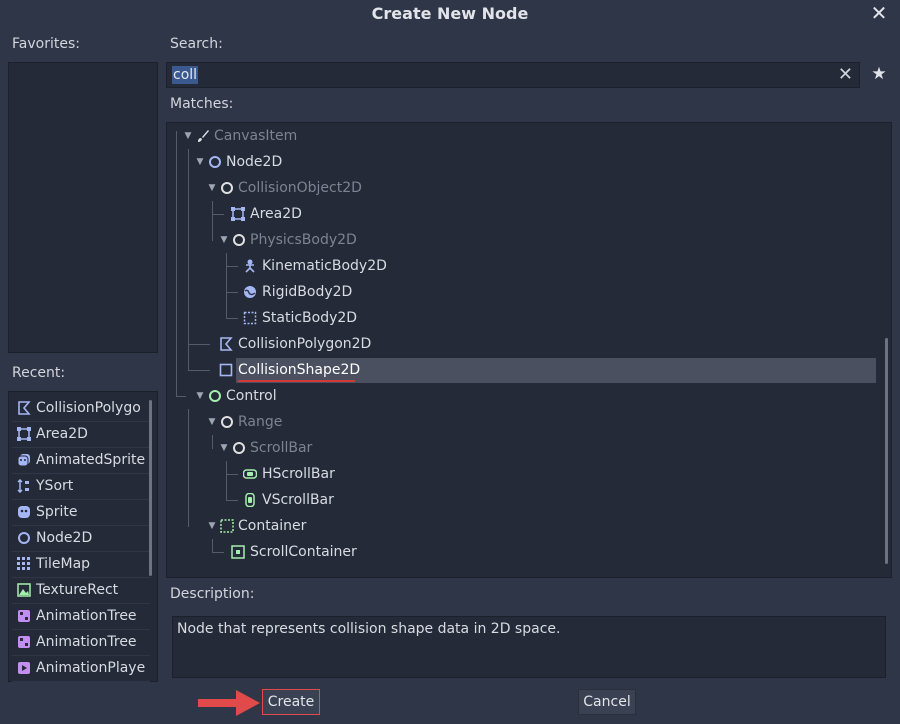 The height and width of the screenshot is (724, 900). I want to click on tree-item-label: Range, so click(260, 422).